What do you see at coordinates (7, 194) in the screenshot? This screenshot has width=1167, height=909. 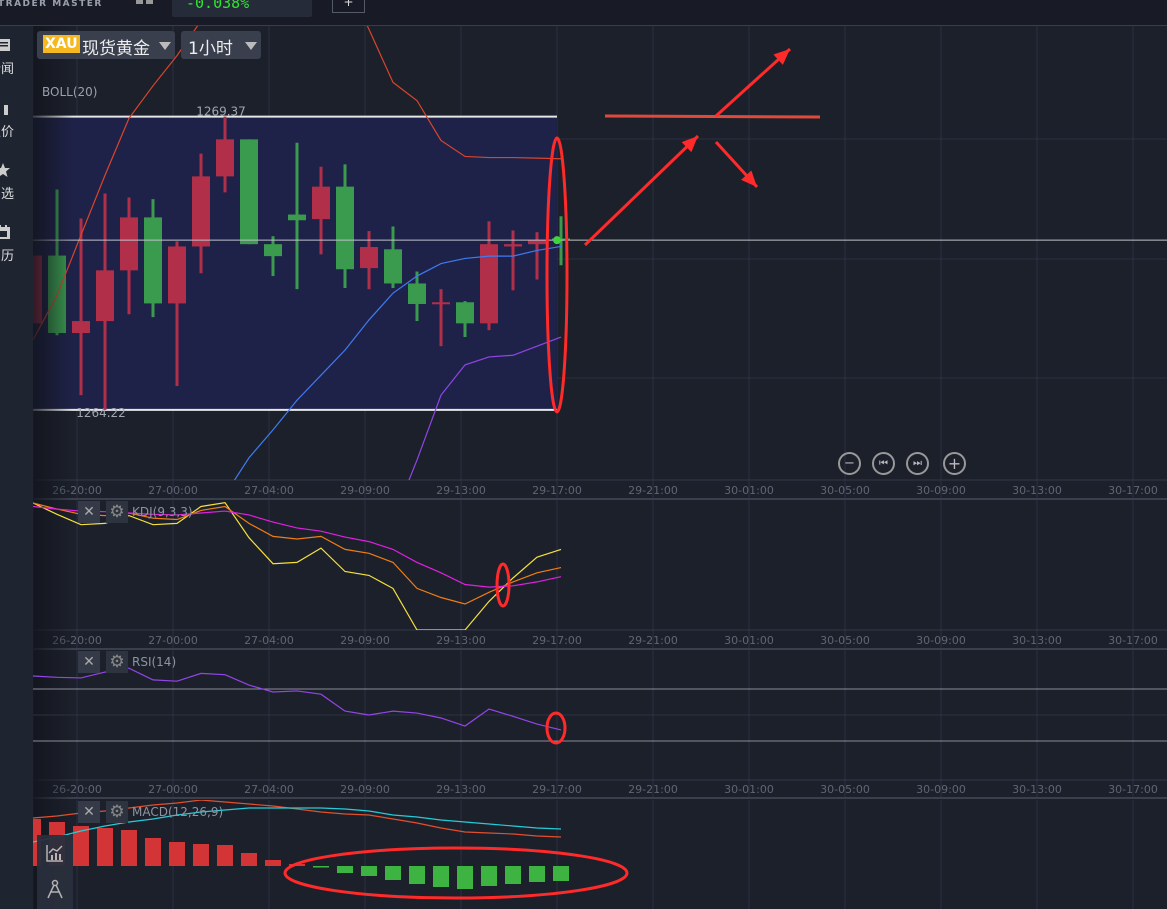 I see `sidebar-item-label: 自选` at bounding box center [7, 194].